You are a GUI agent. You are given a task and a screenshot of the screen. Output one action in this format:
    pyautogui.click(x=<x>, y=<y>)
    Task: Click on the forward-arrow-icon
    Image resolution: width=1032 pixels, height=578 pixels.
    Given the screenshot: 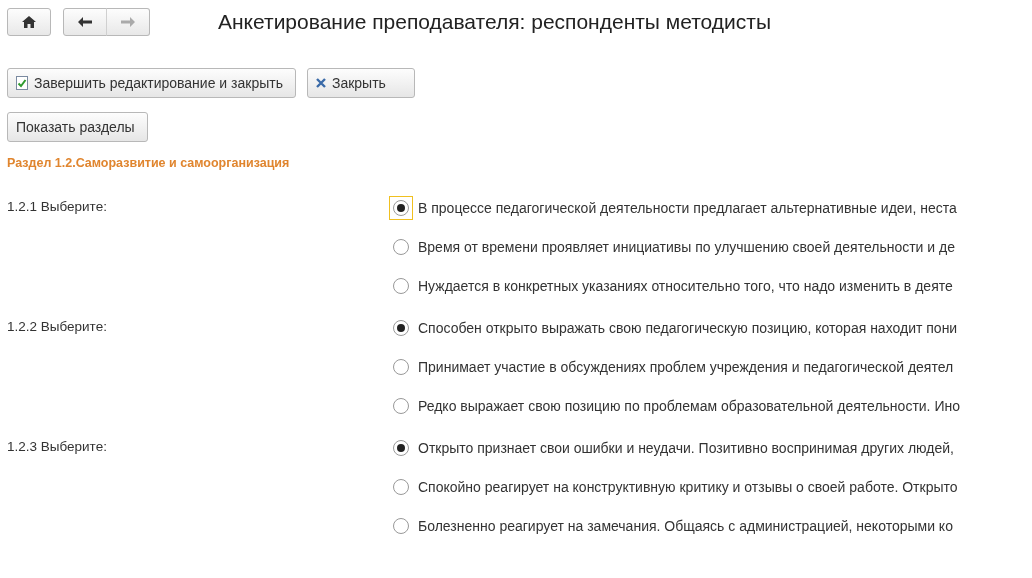 What is the action you would take?
    pyautogui.click(x=128, y=22)
    